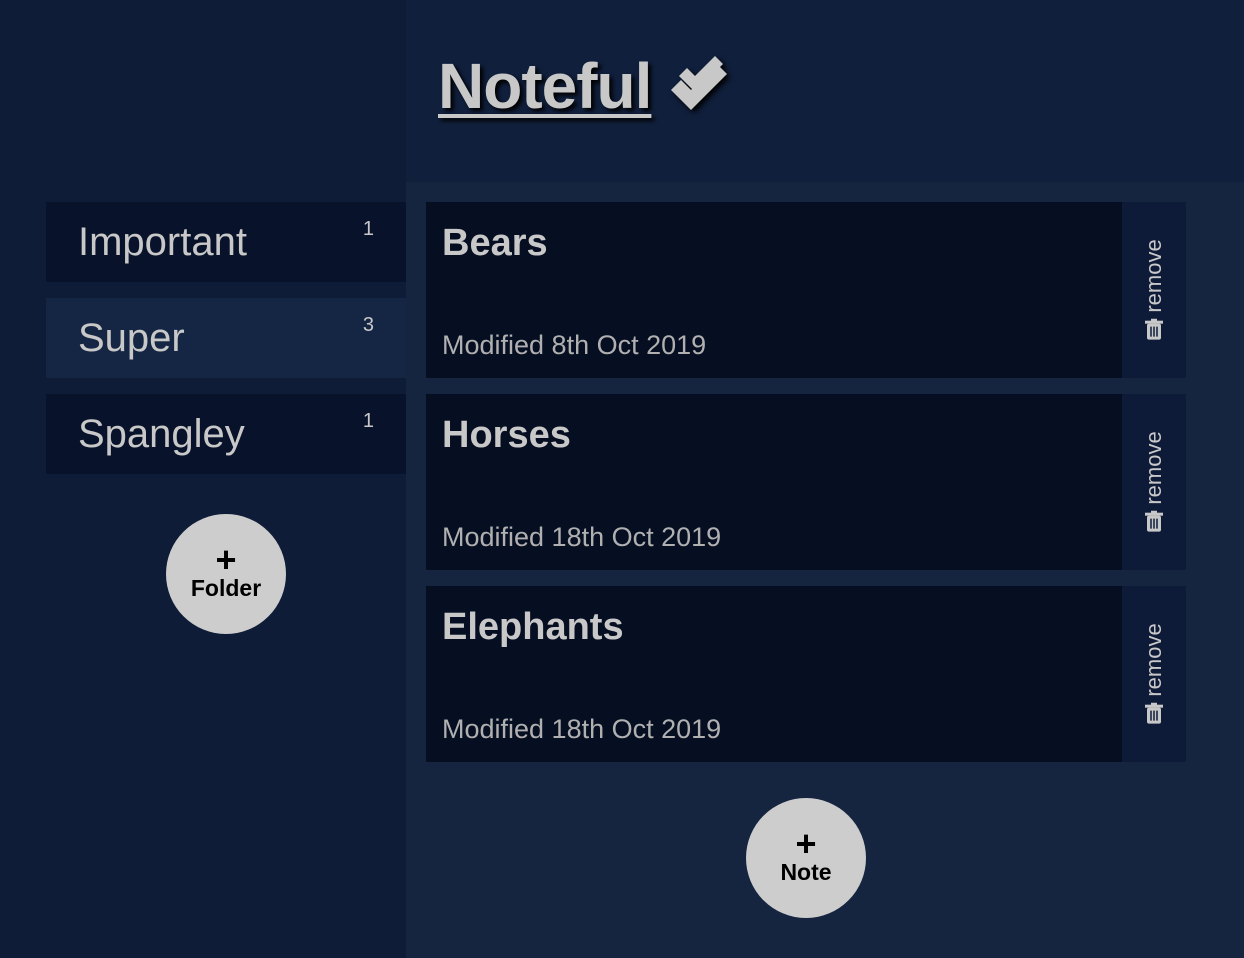 The image size is (1244, 958). I want to click on folder-note-count: 3, so click(368, 325).